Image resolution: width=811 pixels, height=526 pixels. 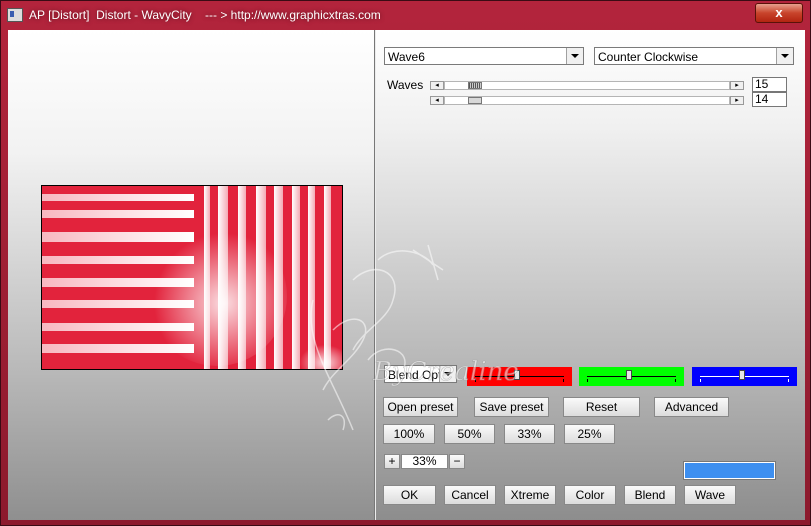 I want to click on slider1-left-button: ◂, so click(x=437, y=85).